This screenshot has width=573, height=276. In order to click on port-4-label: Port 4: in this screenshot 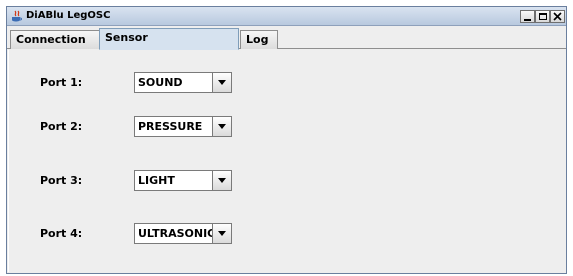, I will do `click(61, 233)`.